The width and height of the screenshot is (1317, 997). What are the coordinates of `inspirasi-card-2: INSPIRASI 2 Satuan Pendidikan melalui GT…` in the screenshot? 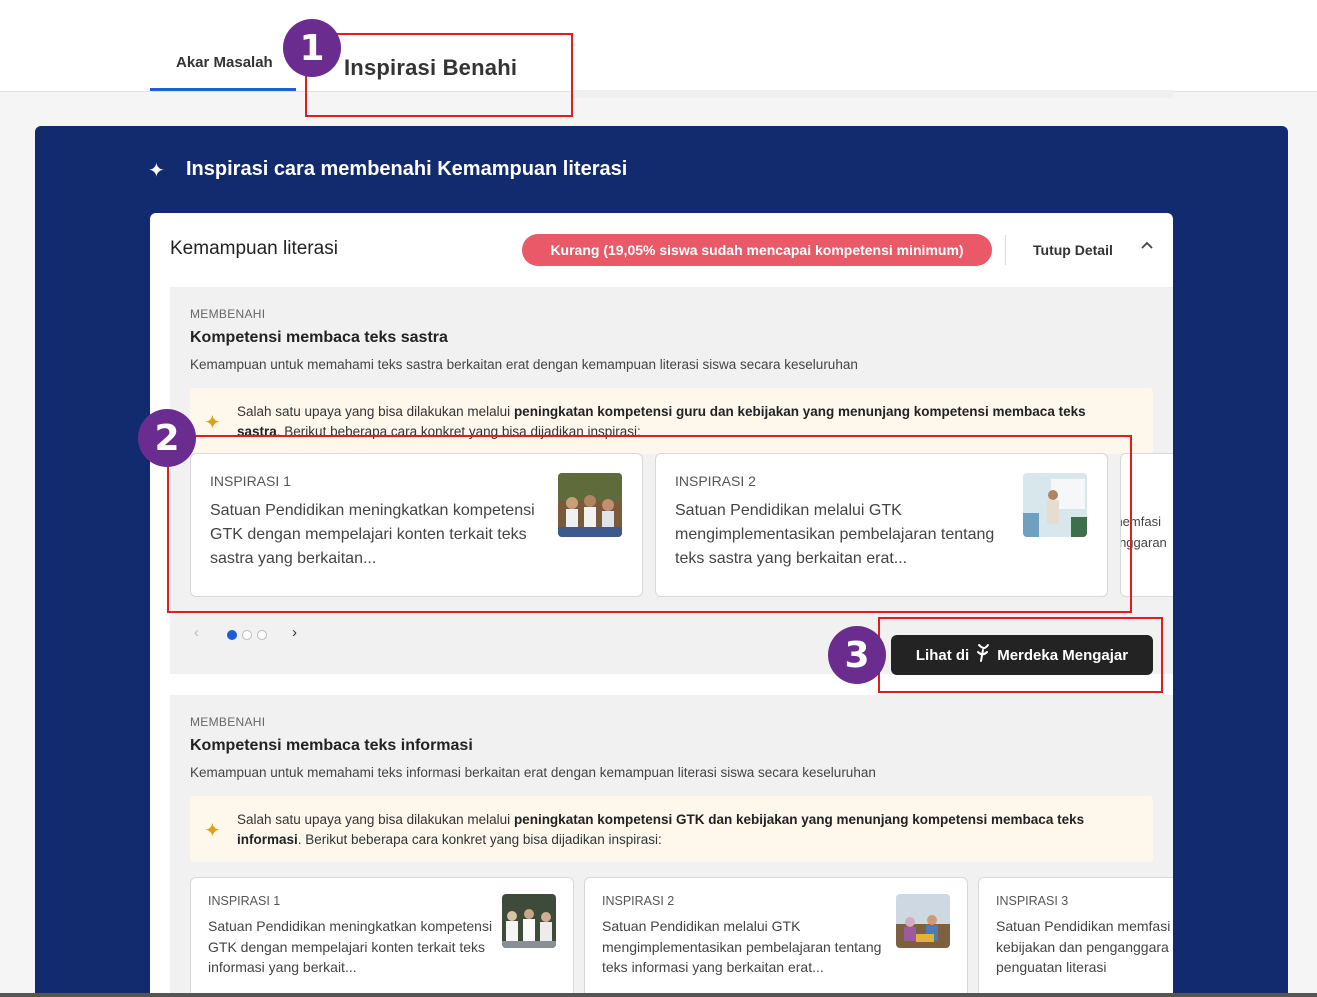 It's located at (776, 937).